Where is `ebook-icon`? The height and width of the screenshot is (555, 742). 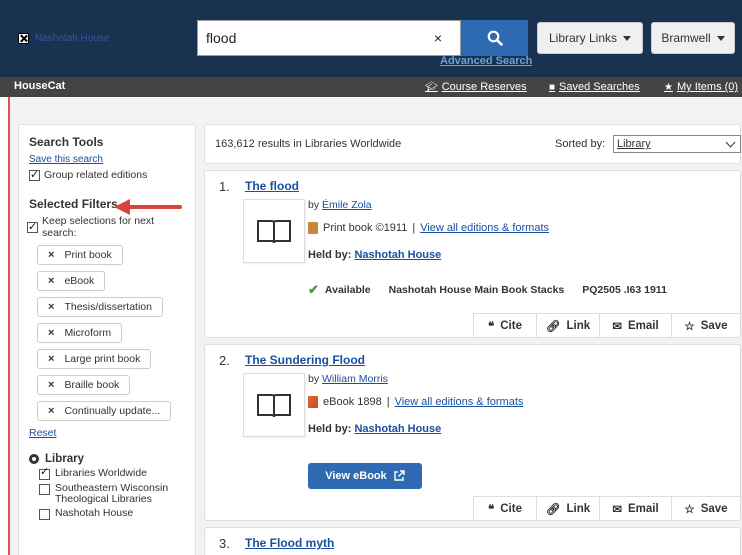 ebook-icon is located at coordinates (313, 402).